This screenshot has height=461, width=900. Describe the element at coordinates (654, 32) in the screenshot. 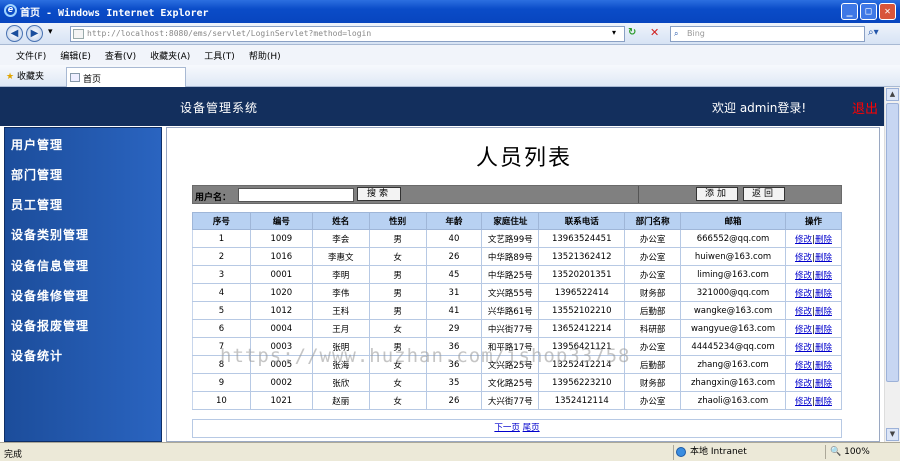

I see `stop-icon: ✕` at that location.